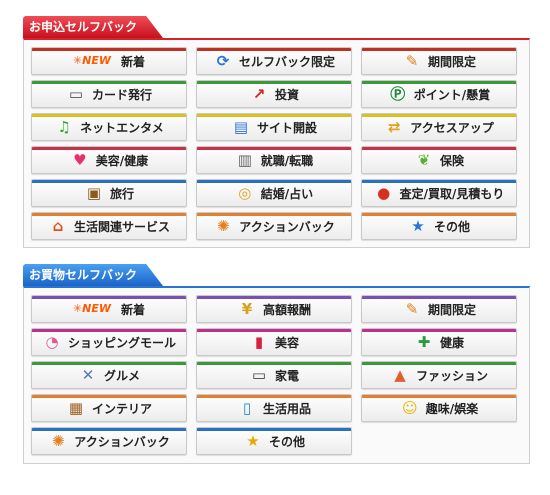  I want to click on category-label: その他, so click(451, 226).